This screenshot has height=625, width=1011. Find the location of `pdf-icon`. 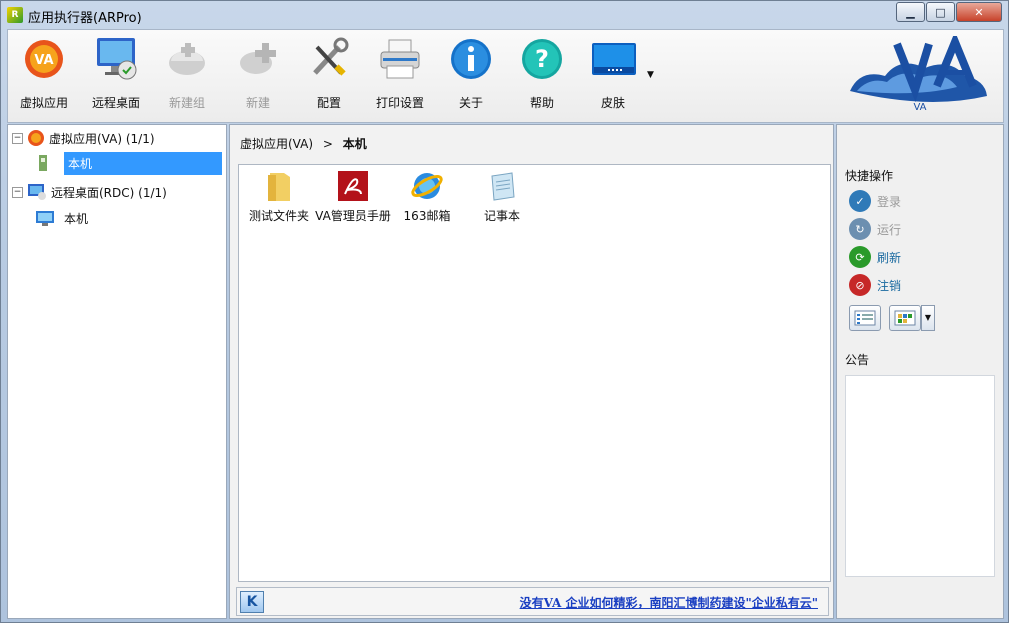

pdf-icon is located at coordinates (353, 186).